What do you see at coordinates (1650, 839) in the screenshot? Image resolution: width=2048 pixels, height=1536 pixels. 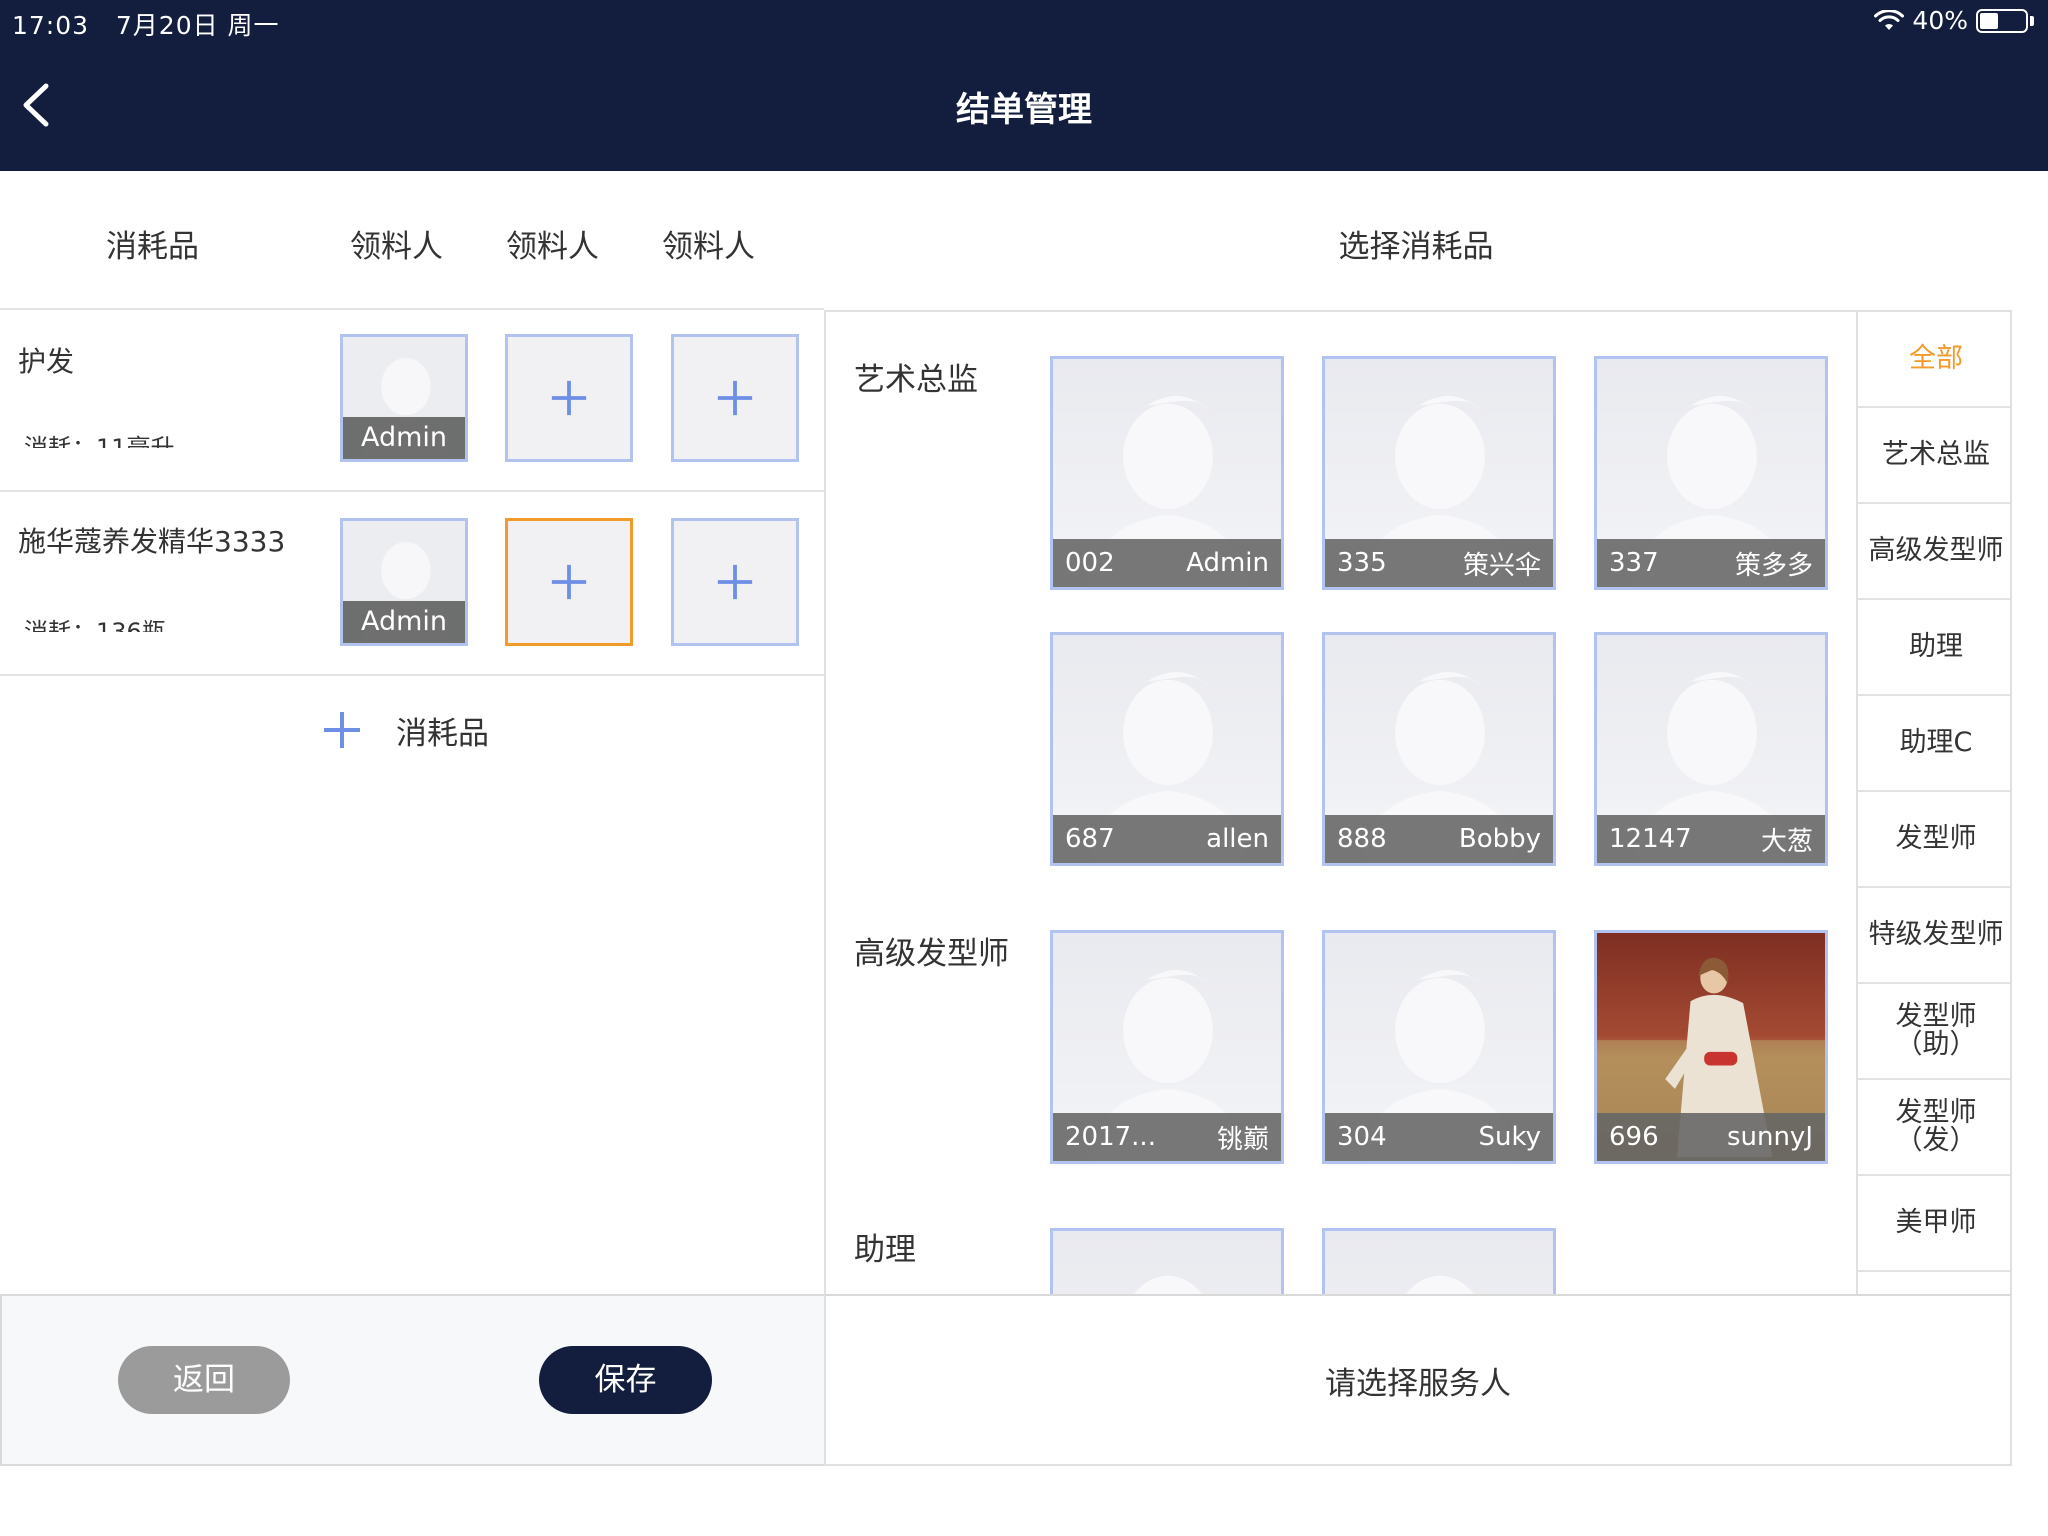 I see `staff-code: 12147` at bounding box center [1650, 839].